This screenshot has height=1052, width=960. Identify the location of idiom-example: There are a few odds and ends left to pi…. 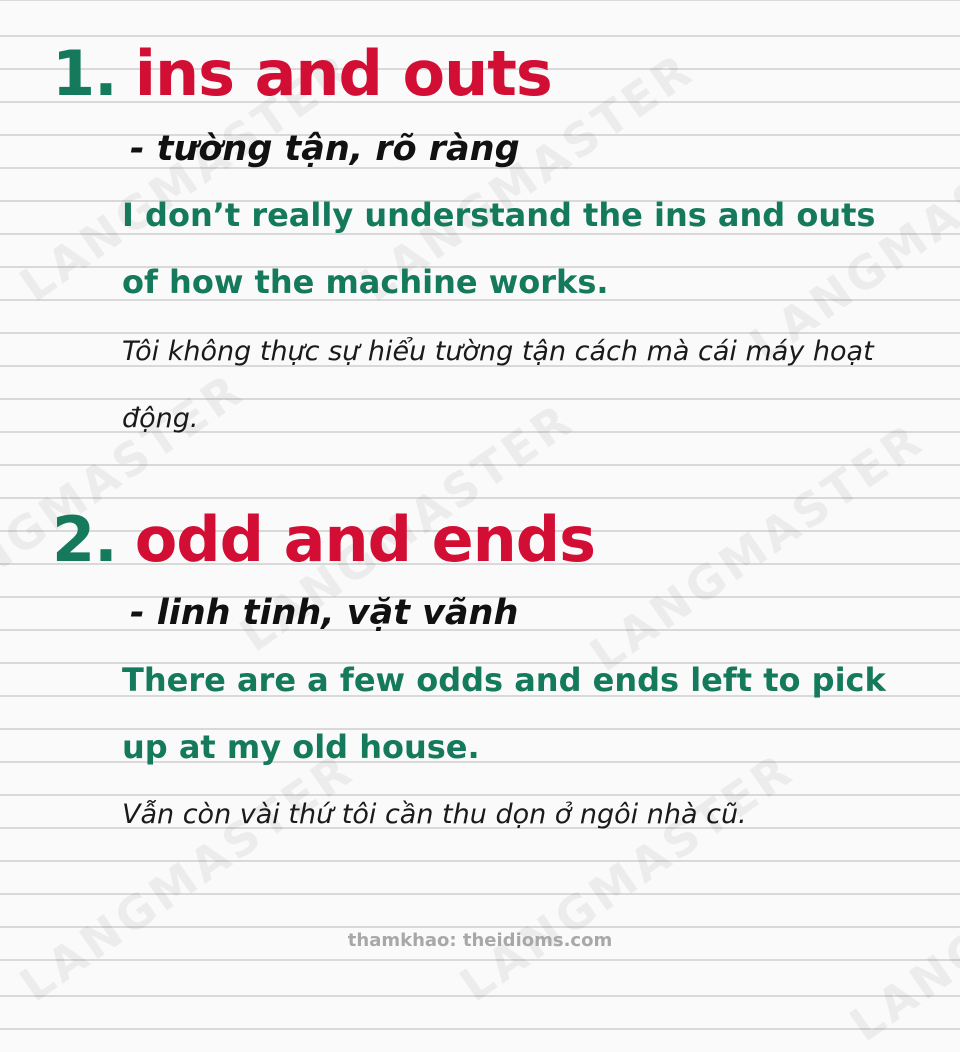
(504, 713).